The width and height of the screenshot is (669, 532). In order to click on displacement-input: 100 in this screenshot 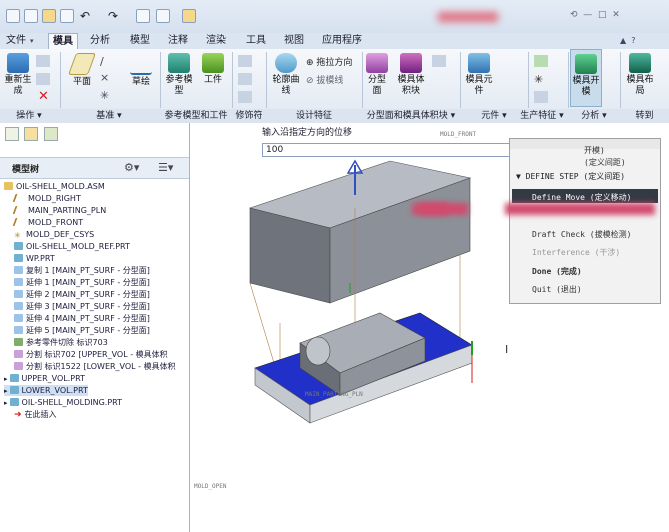, I will do `click(400, 150)`.